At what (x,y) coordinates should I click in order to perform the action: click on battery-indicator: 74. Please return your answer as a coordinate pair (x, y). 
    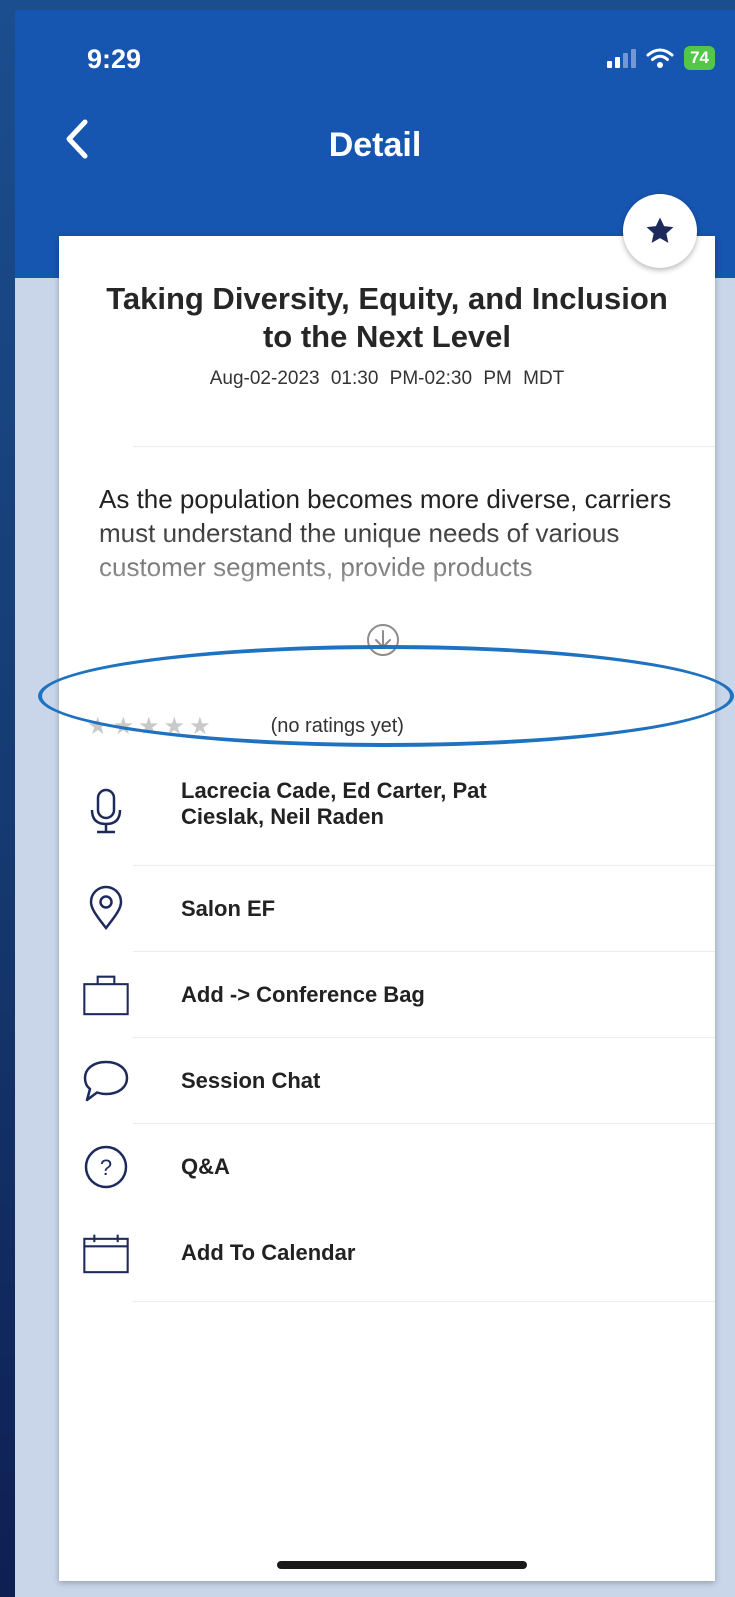
    Looking at the image, I should click on (699, 58).